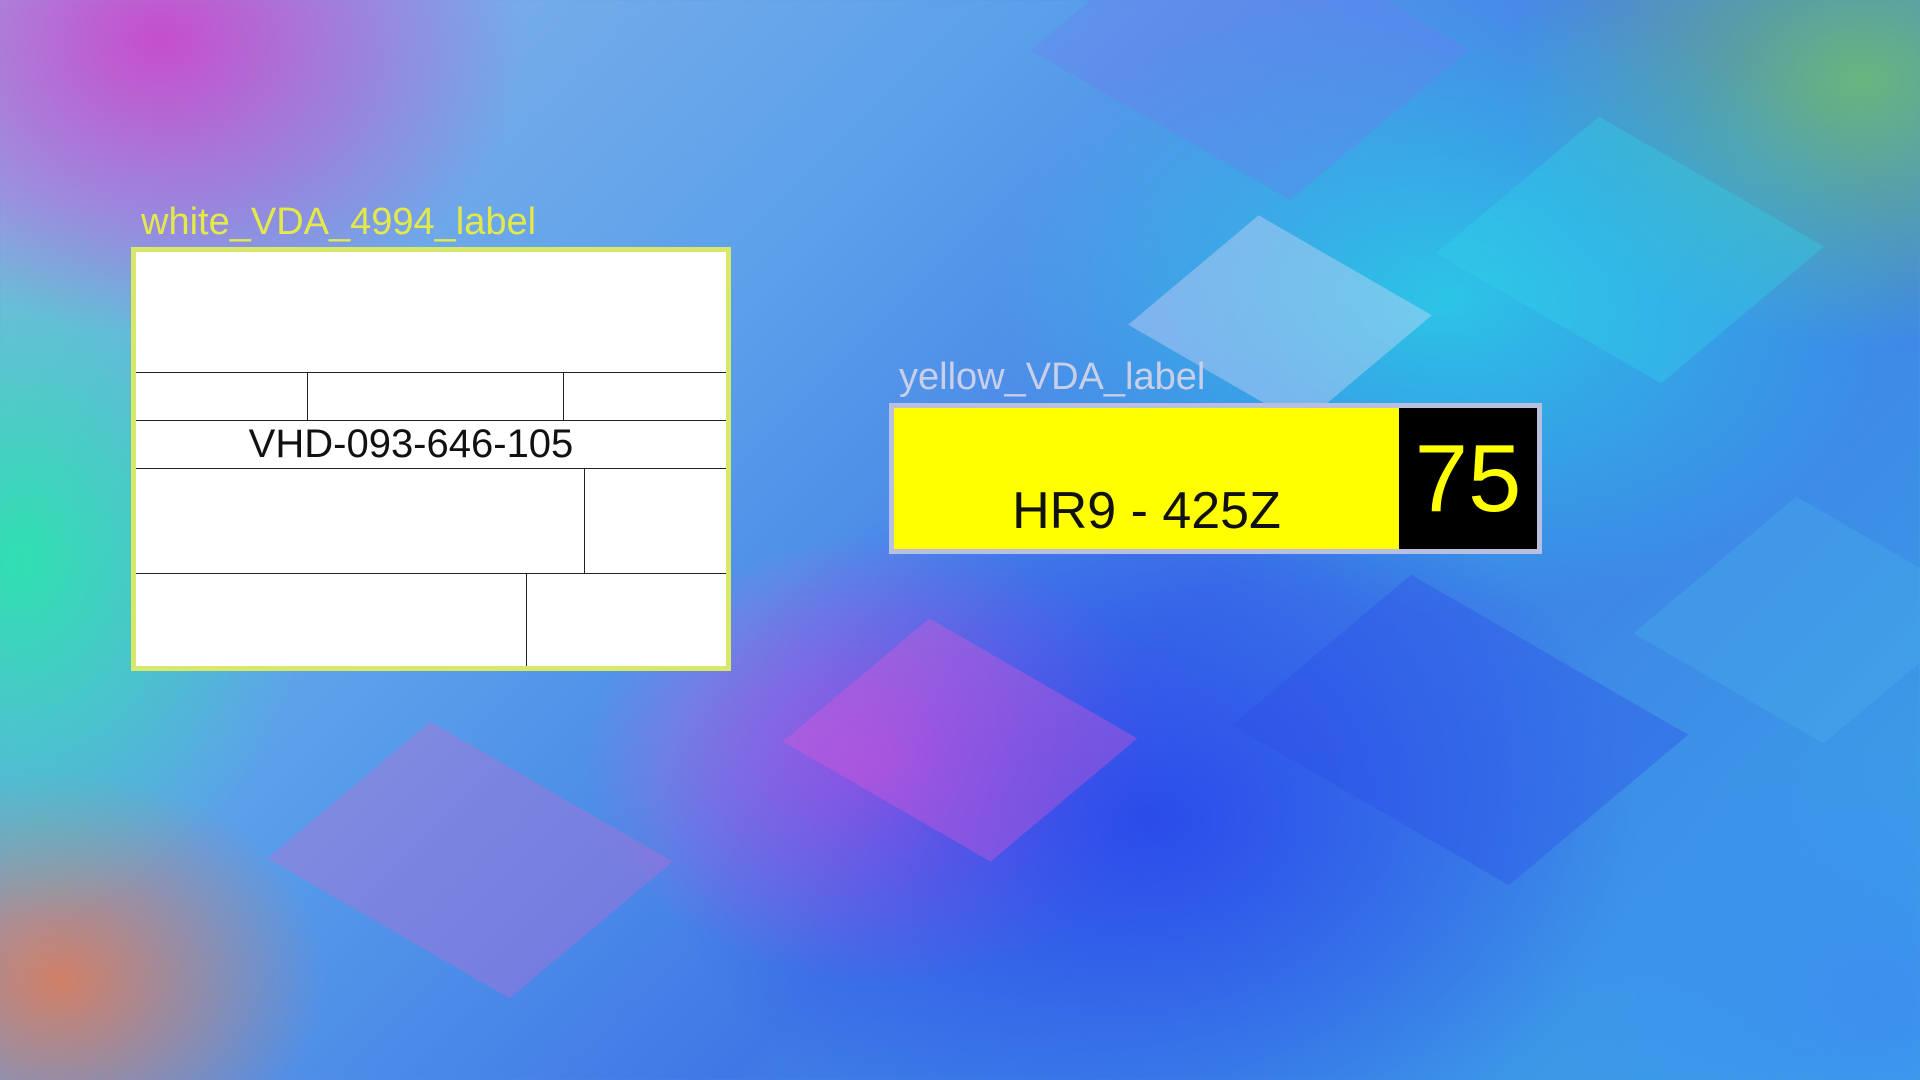 The height and width of the screenshot is (1080, 1920). I want to click on label-row-fields, so click(431, 397).